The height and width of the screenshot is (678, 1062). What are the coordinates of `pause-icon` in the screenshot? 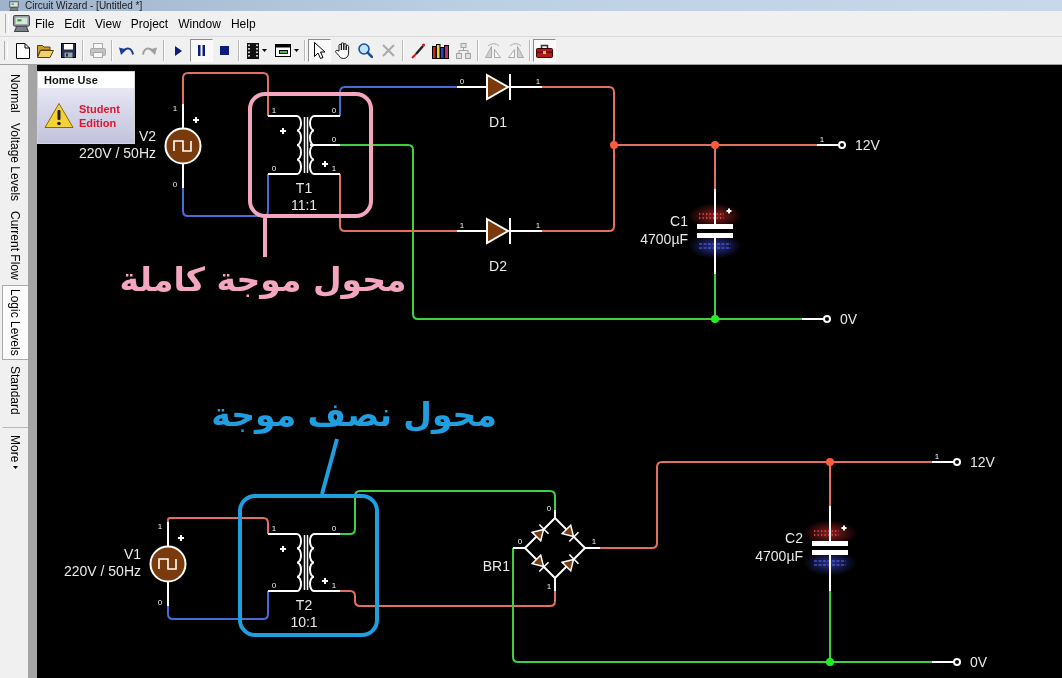 It's located at (201, 50).